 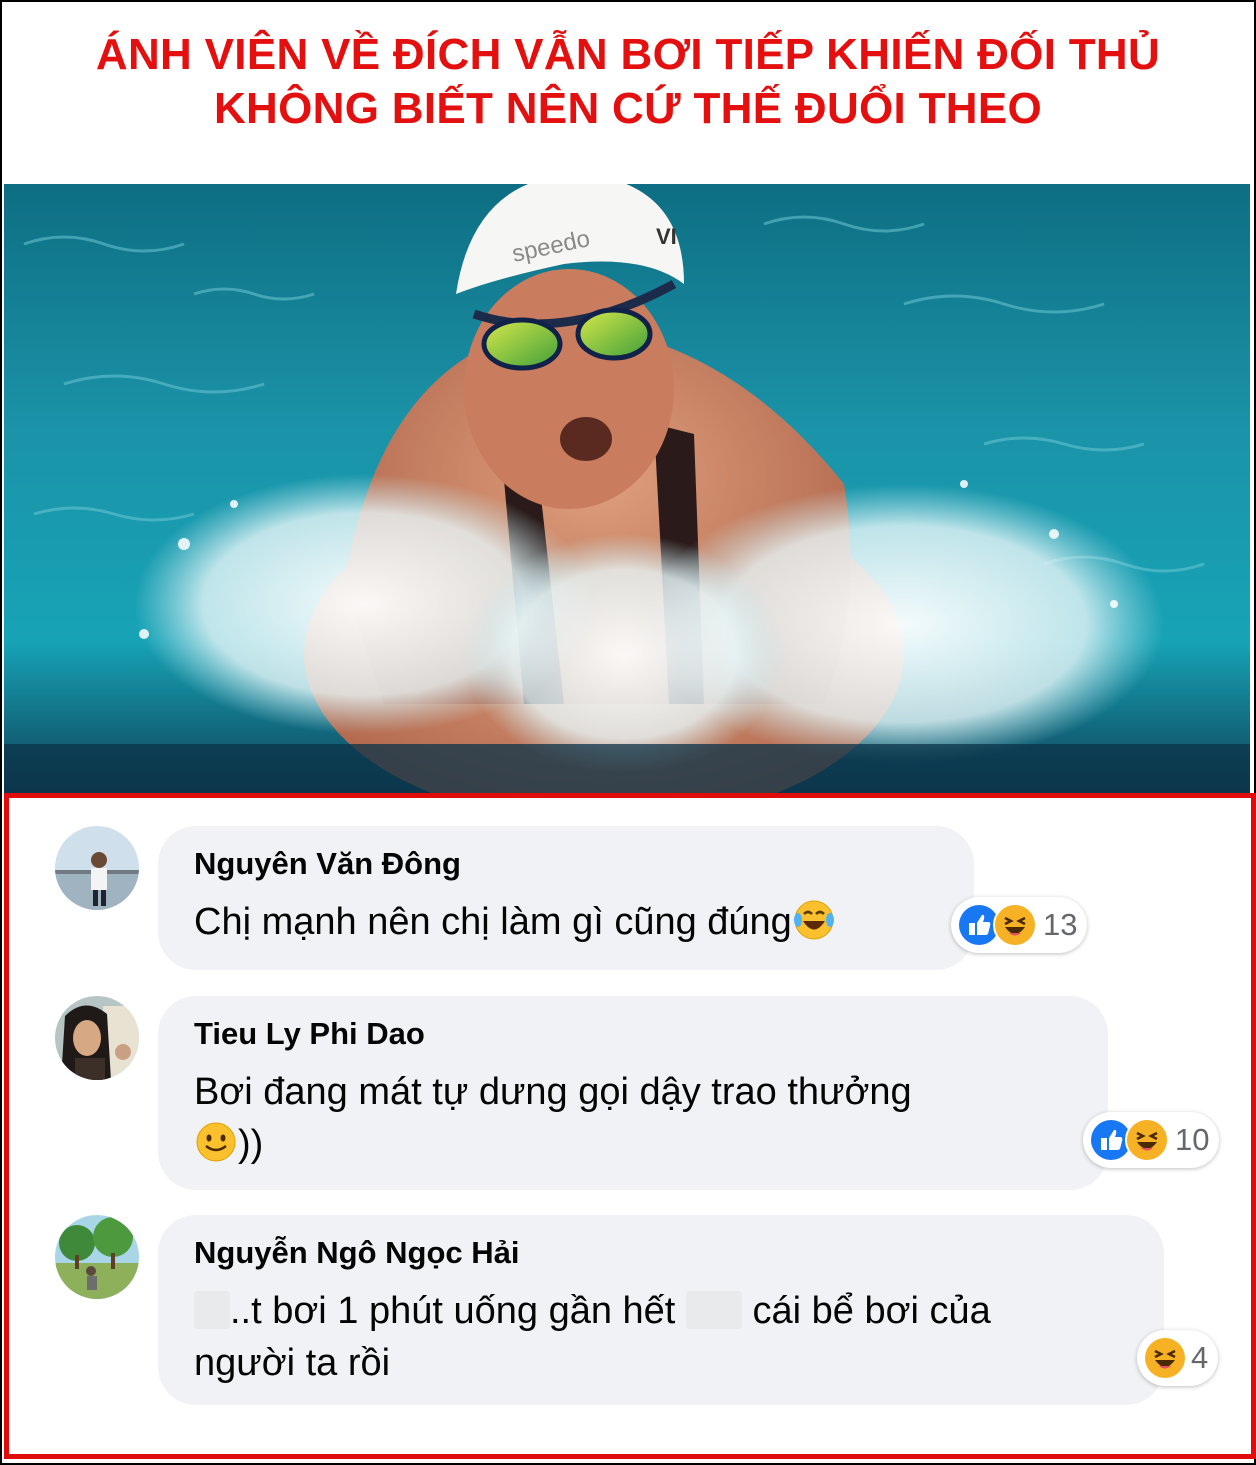 What do you see at coordinates (309, 1034) in the screenshot?
I see `commenter-name: Tieu Ly Phi Dao` at bounding box center [309, 1034].